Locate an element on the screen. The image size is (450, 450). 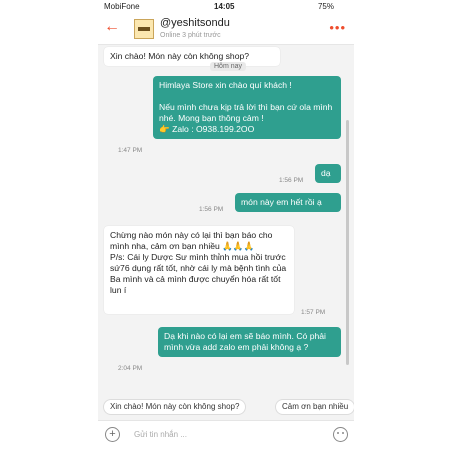
message-time: 1:47 PM is located at coordinates (130, 150).